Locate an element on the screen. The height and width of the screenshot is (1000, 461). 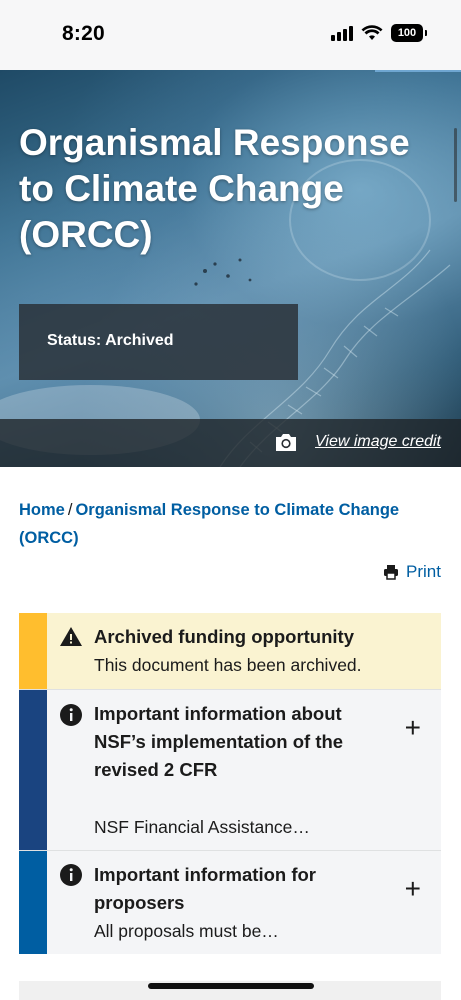
alert-text: This document has been archived. is located at coordinates (228, 665).